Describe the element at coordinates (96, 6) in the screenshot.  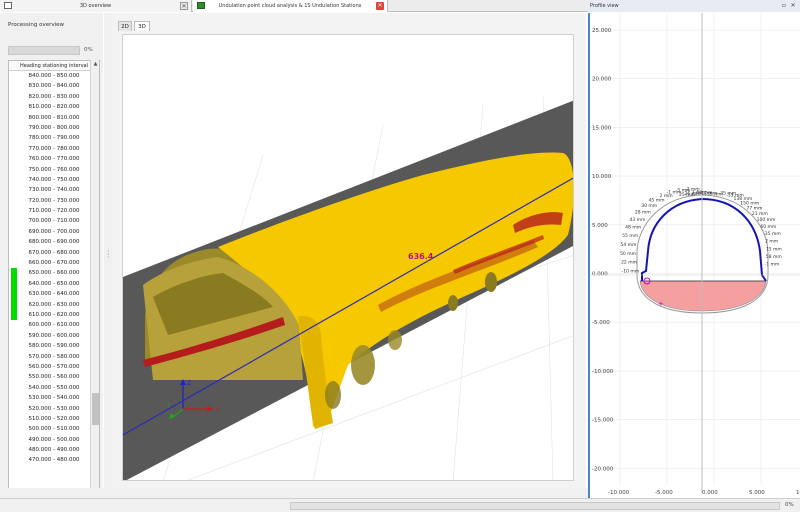
I see `tab-3d-overview: 3D overview ✕` at that location.